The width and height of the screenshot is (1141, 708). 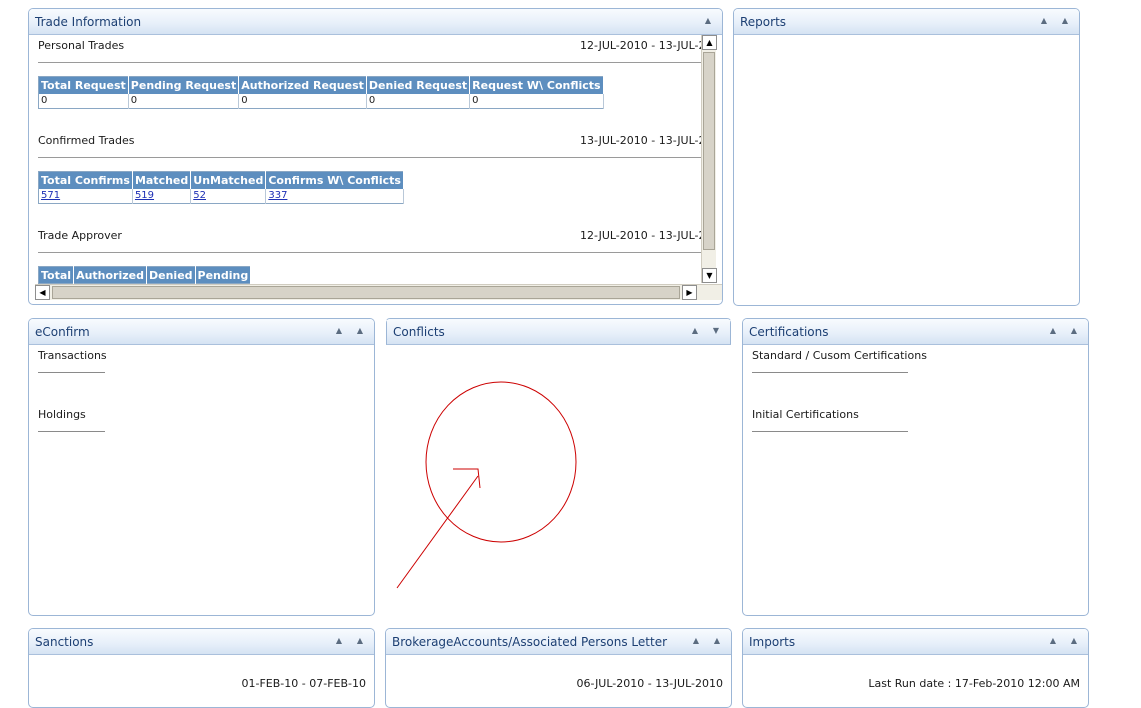 I want to click on confirms-with-conflicts-link: 337, so click(x=277, y=195).